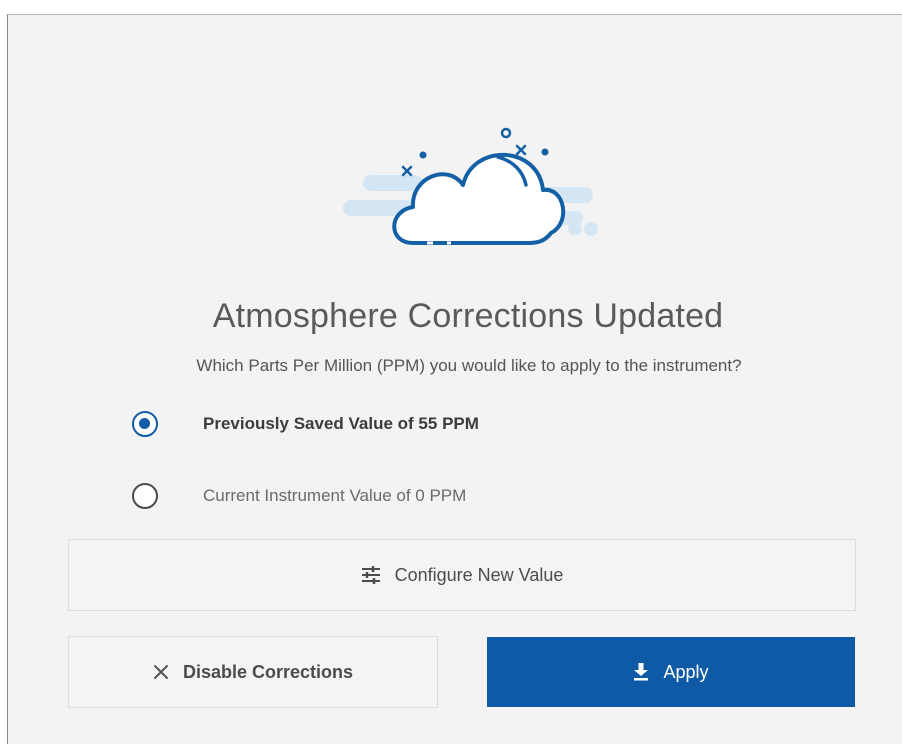 The height and width of the screenshot is (744, 902). What do you see at coordinates (341, 423) in the screenshot?
I see `option-label: Previously Saved Value of 55 PPM` at bounding box center [341, 423].